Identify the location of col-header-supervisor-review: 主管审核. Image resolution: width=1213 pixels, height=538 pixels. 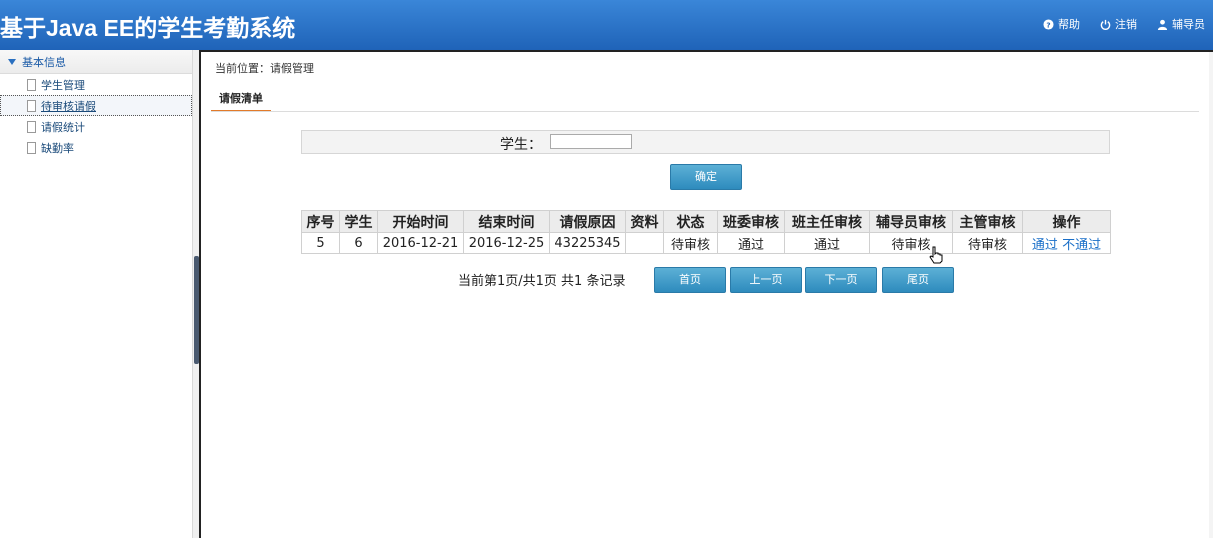
(987, 221).